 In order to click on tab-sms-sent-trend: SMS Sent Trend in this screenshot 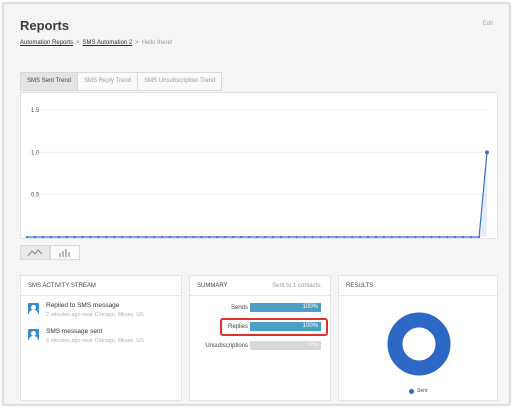, I will do `click(49, 81)`.